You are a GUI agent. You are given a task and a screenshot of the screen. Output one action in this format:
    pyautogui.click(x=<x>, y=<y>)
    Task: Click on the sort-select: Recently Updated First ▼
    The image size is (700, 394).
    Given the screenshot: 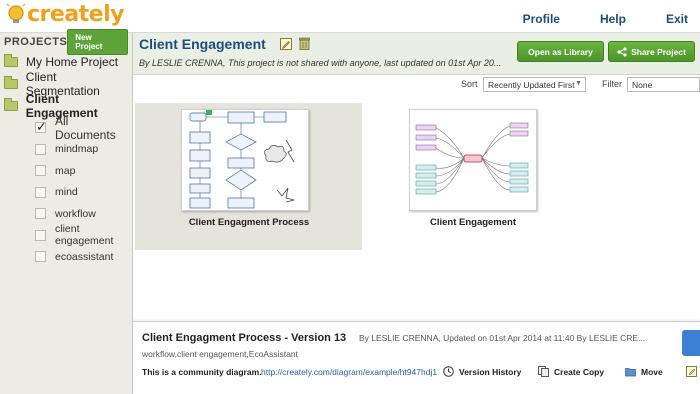 What is the action you would take?
    pyautogui.click(x=534, y=84)
    